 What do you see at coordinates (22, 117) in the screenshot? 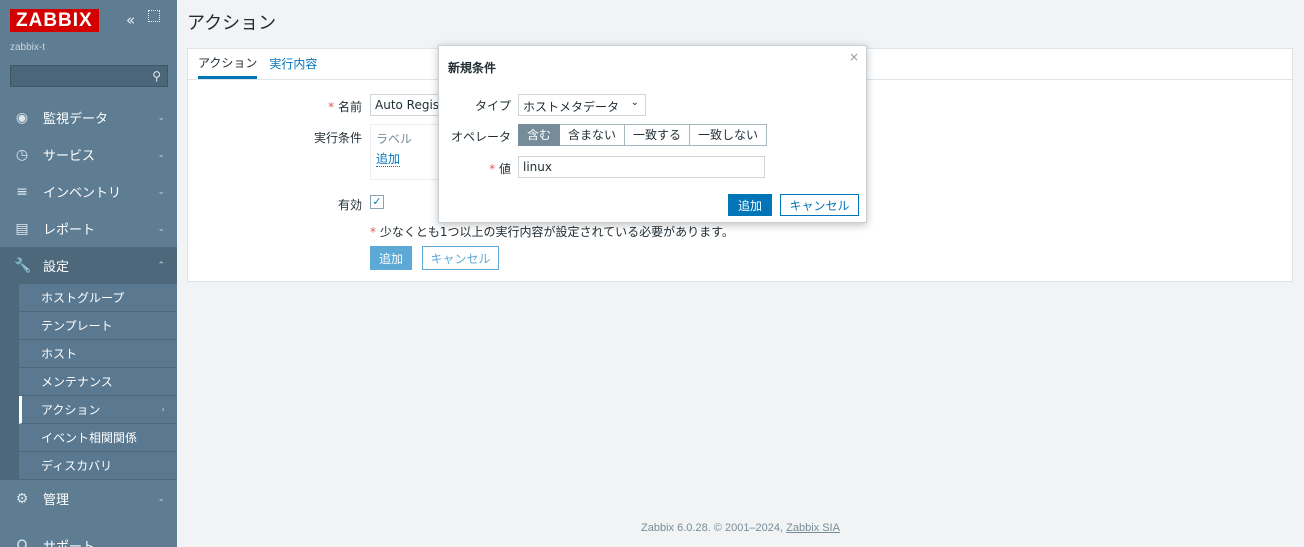
I see `eye-icon: ◉` at bounding box center [22, 117].